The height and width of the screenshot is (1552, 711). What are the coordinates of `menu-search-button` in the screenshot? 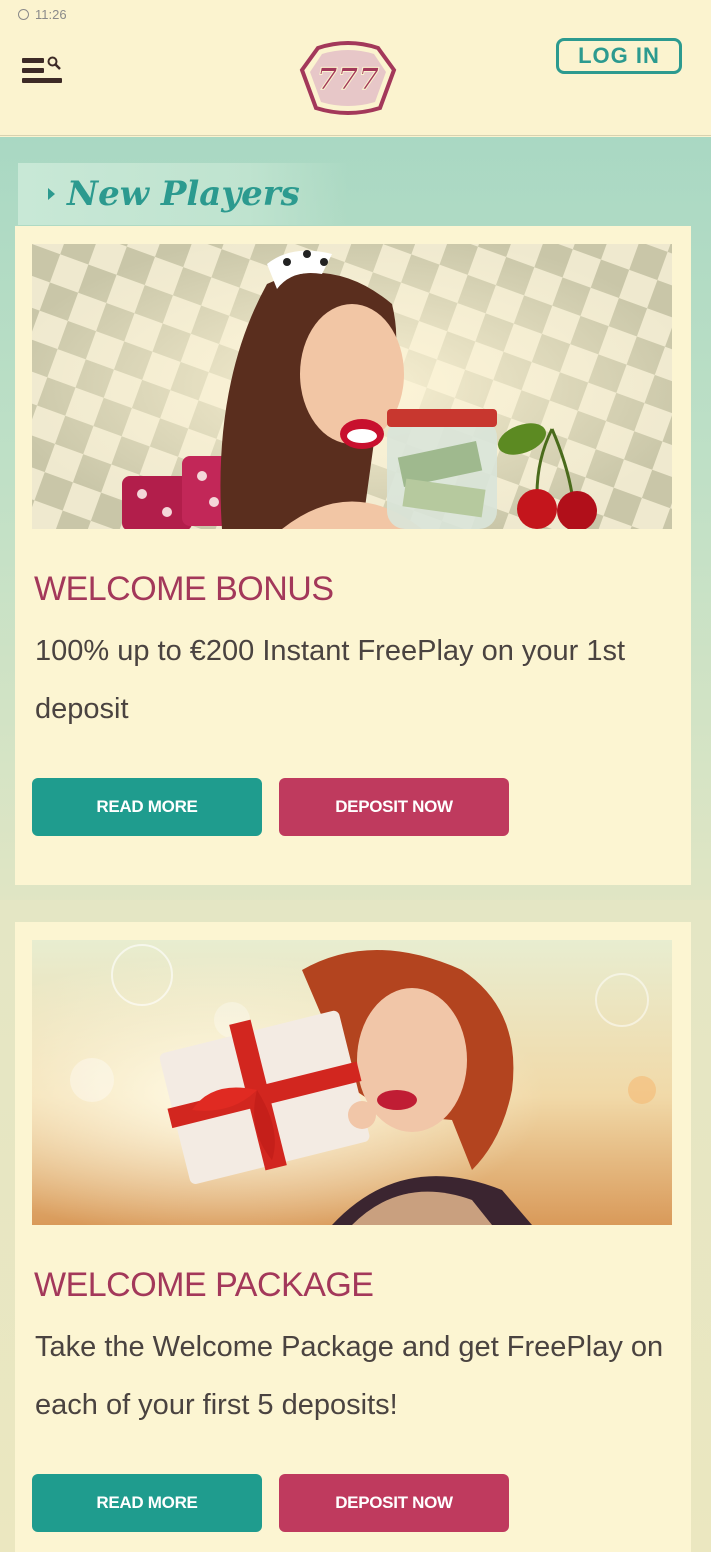 It's located at (48, 77).